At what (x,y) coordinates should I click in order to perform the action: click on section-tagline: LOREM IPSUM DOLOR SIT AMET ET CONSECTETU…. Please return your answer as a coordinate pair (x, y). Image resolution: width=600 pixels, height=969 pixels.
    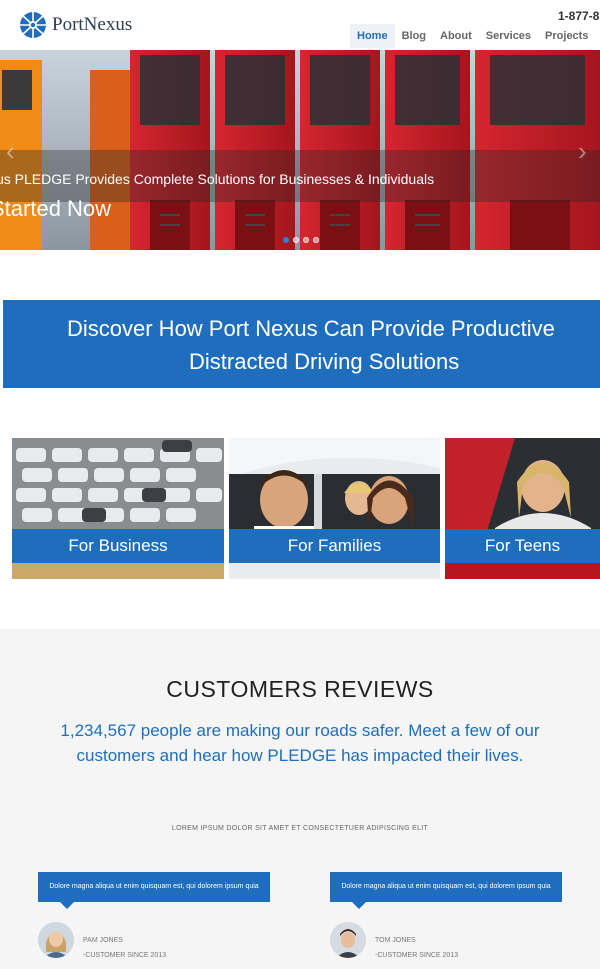
    Looking at the image, I should click on (300, 828).